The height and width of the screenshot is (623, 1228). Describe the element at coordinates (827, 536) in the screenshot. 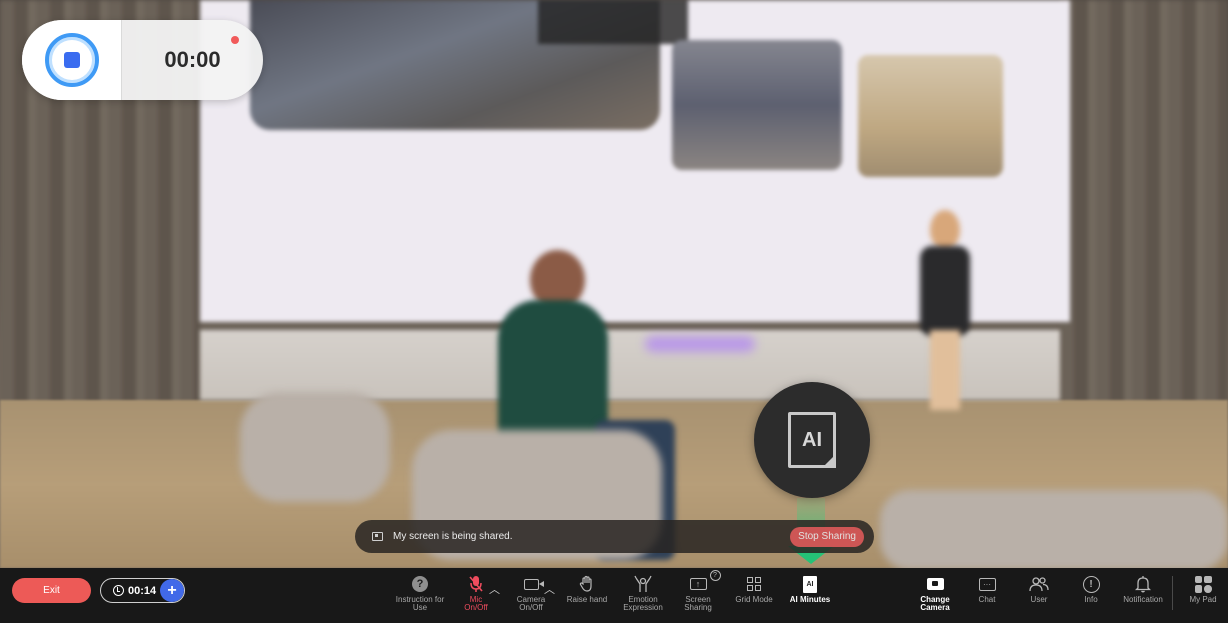

I see `stop-sharing-button: Stop Sharing` at that location.